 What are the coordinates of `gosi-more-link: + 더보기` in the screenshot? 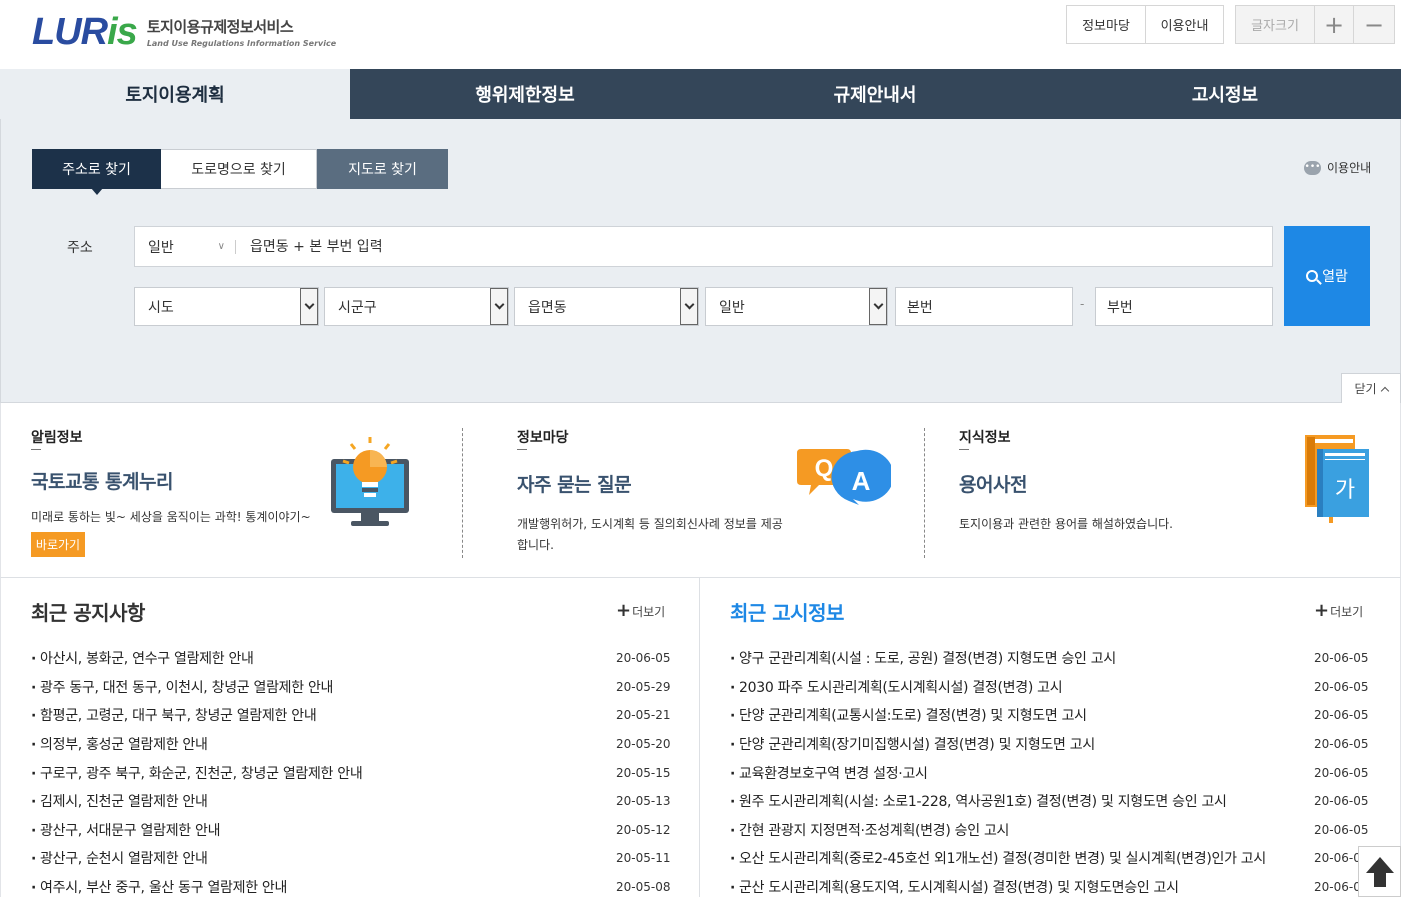 It's located at (1338, 611).